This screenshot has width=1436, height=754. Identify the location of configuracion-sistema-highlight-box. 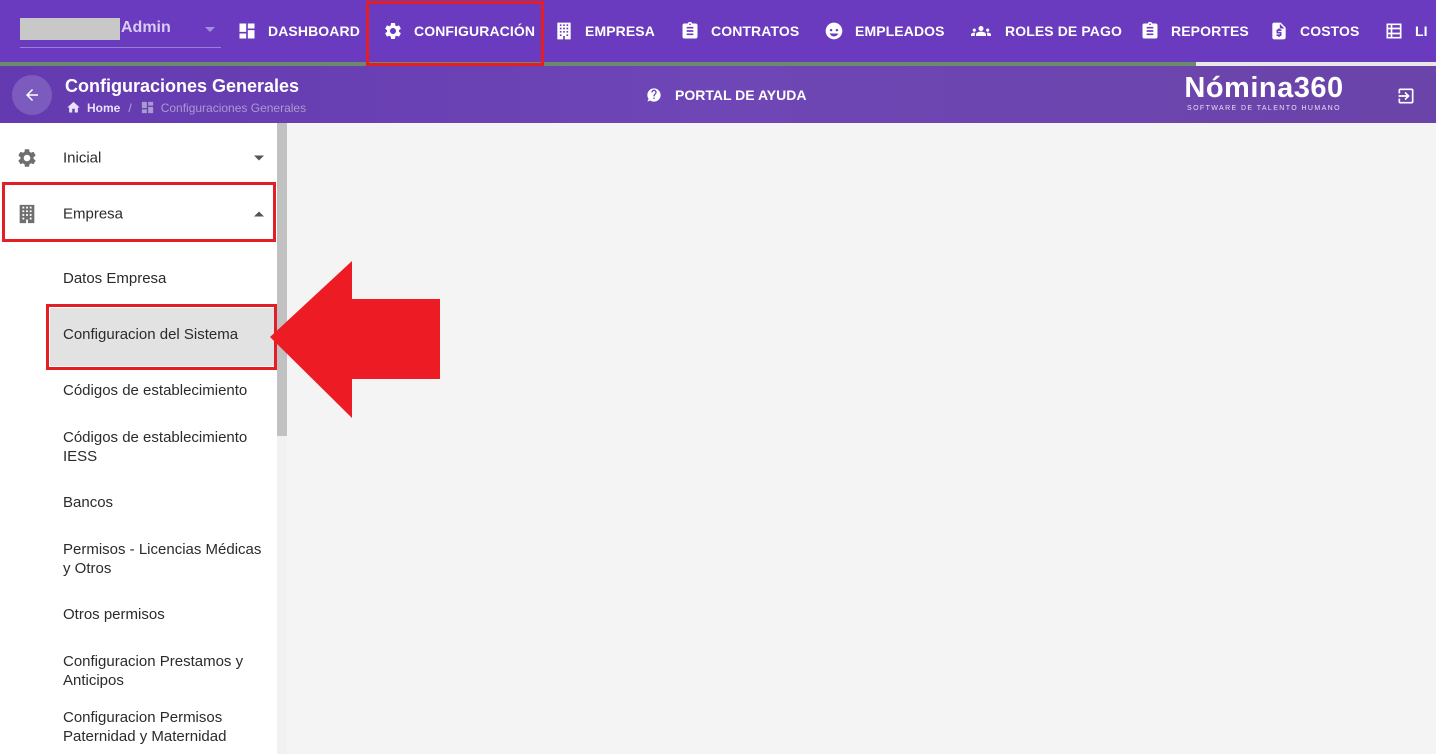
(161, 337).